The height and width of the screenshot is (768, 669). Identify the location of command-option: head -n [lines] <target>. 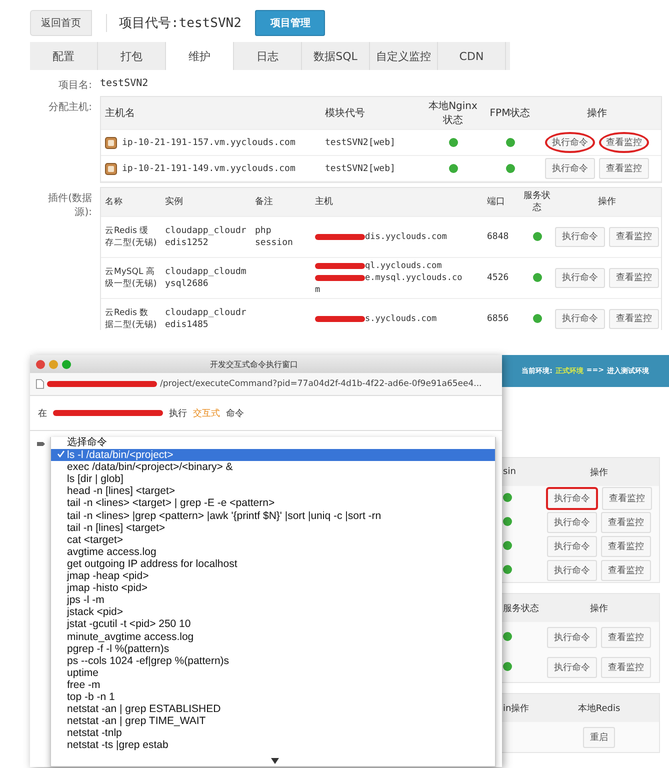
(273, 491).